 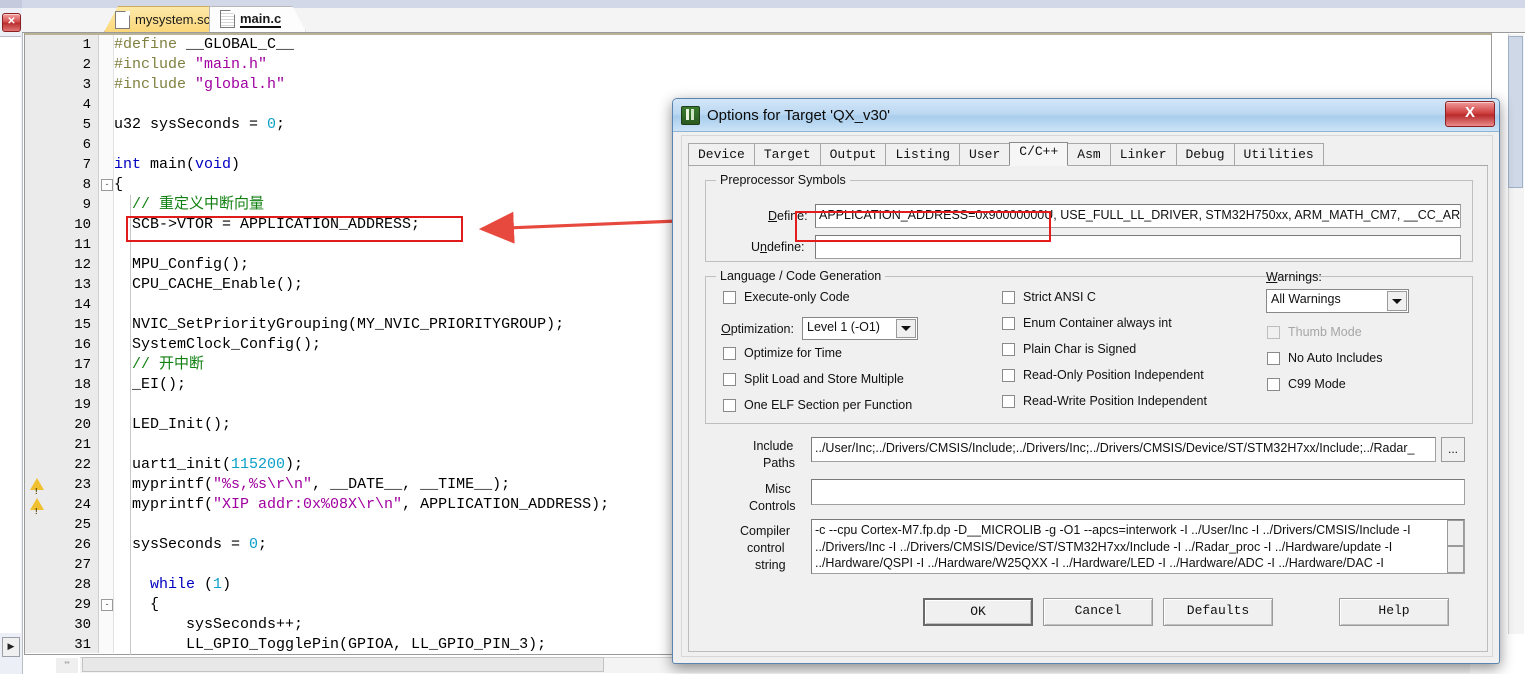 What do you see at coordinates (130, 425) in the screenshot?
I see `indent-guide` at bounding box center [130, 425].